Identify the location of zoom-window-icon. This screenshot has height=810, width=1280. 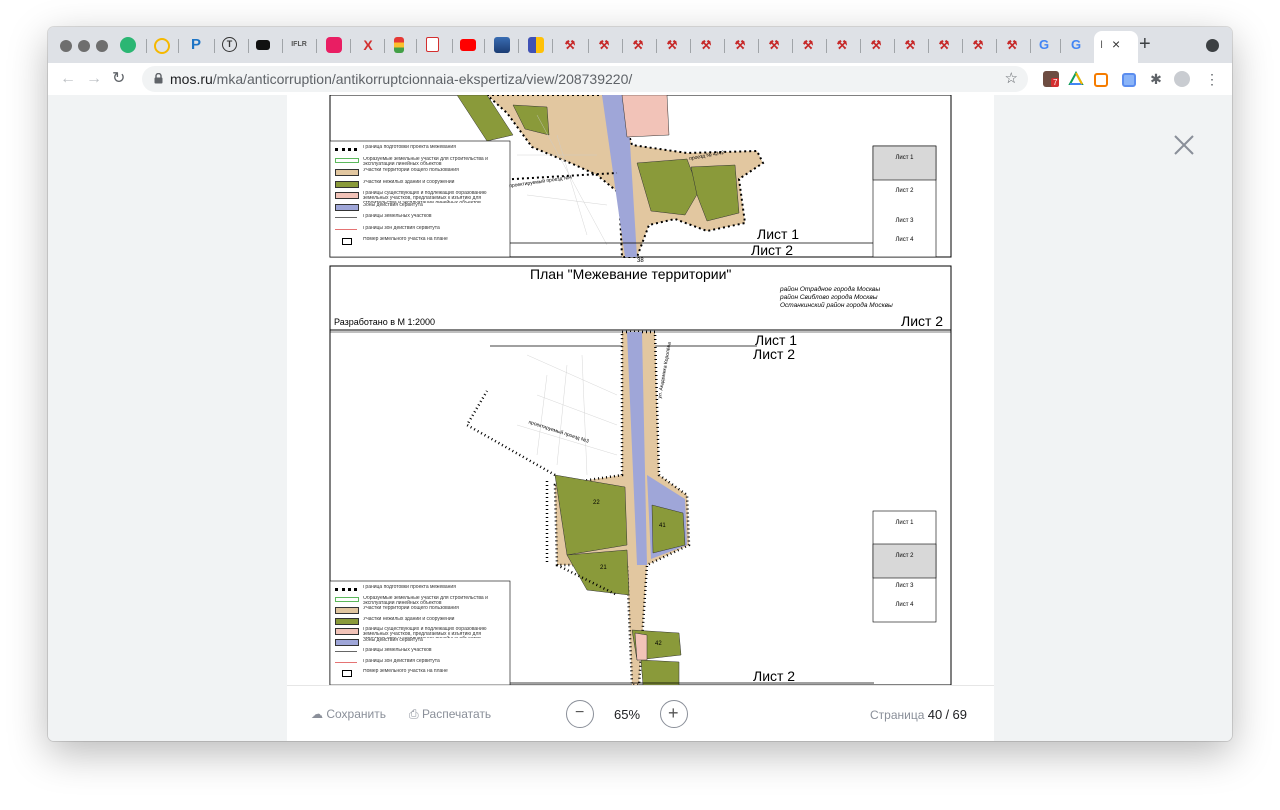
(102, 46).